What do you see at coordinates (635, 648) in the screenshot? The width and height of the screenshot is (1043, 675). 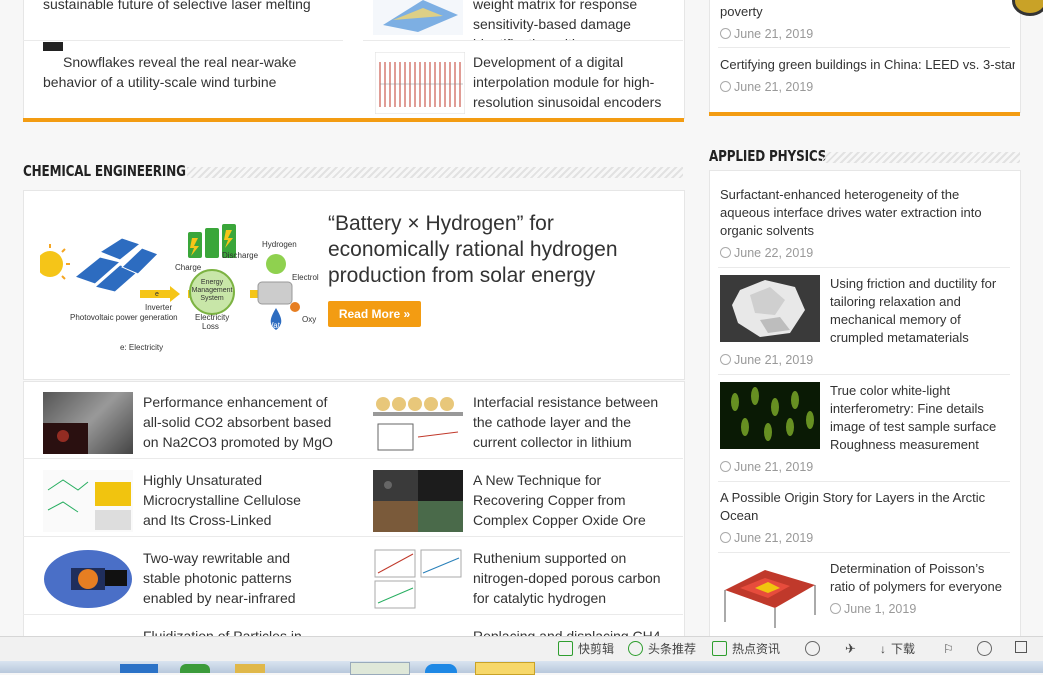 I see `play-icon` at bounding box center [635, 648].